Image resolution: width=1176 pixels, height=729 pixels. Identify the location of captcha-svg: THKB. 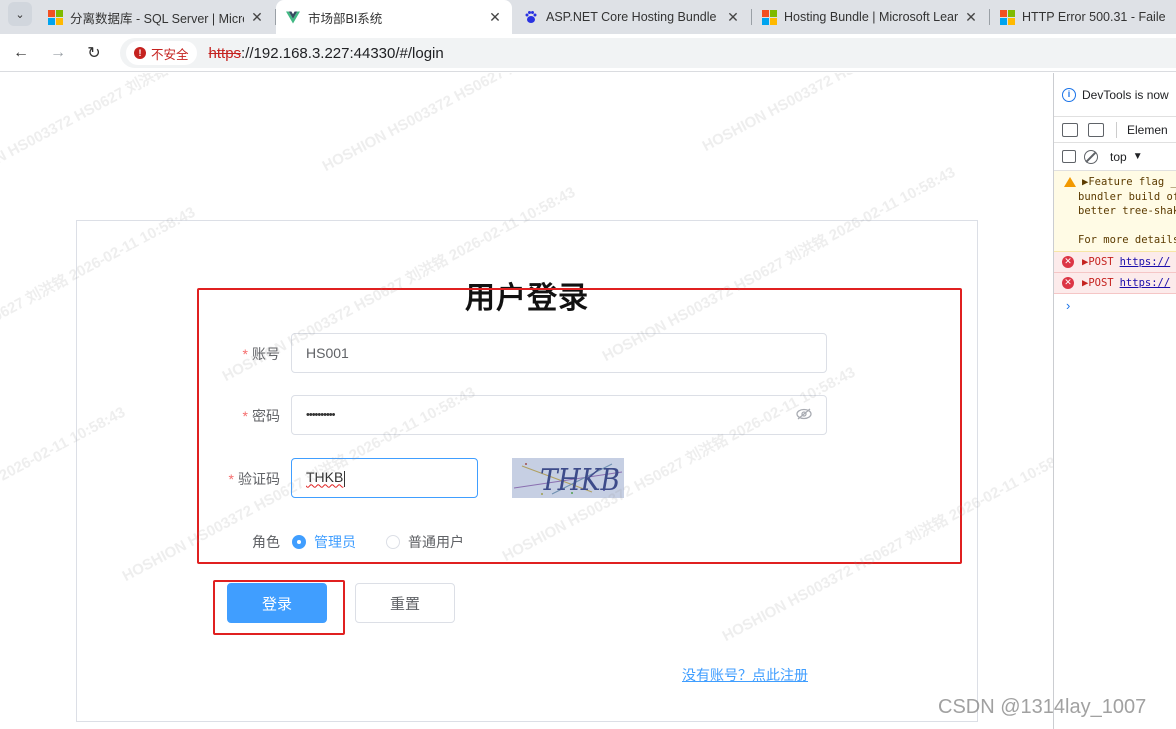
(568, 478).